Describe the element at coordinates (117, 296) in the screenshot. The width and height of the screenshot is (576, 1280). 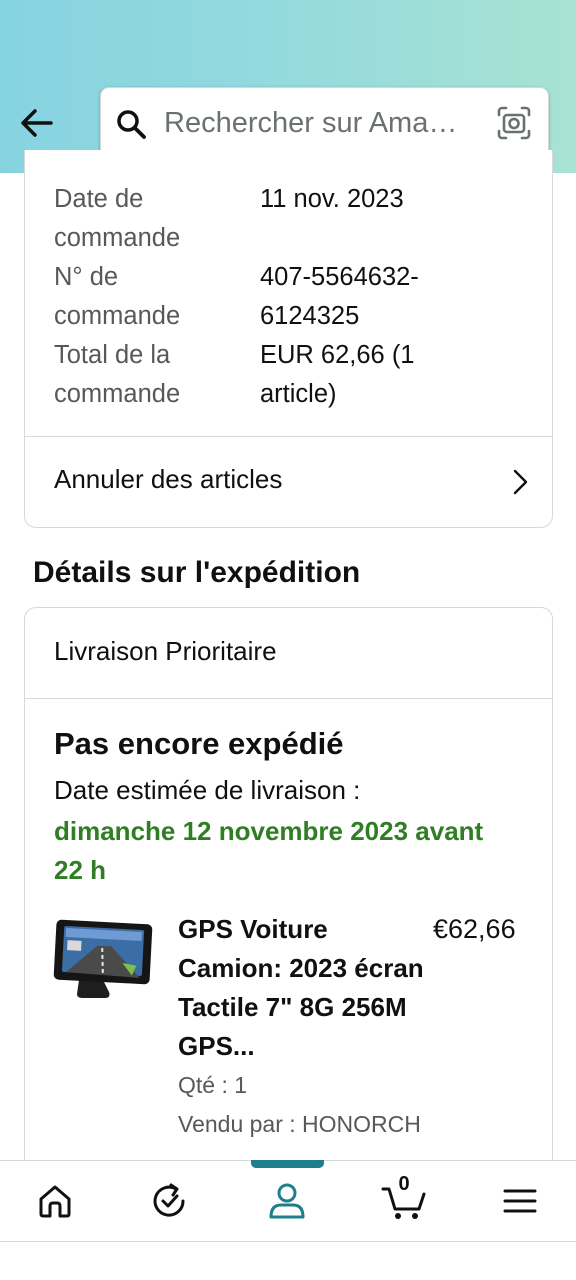
I see `order-number-label: N° de commande` at that location.